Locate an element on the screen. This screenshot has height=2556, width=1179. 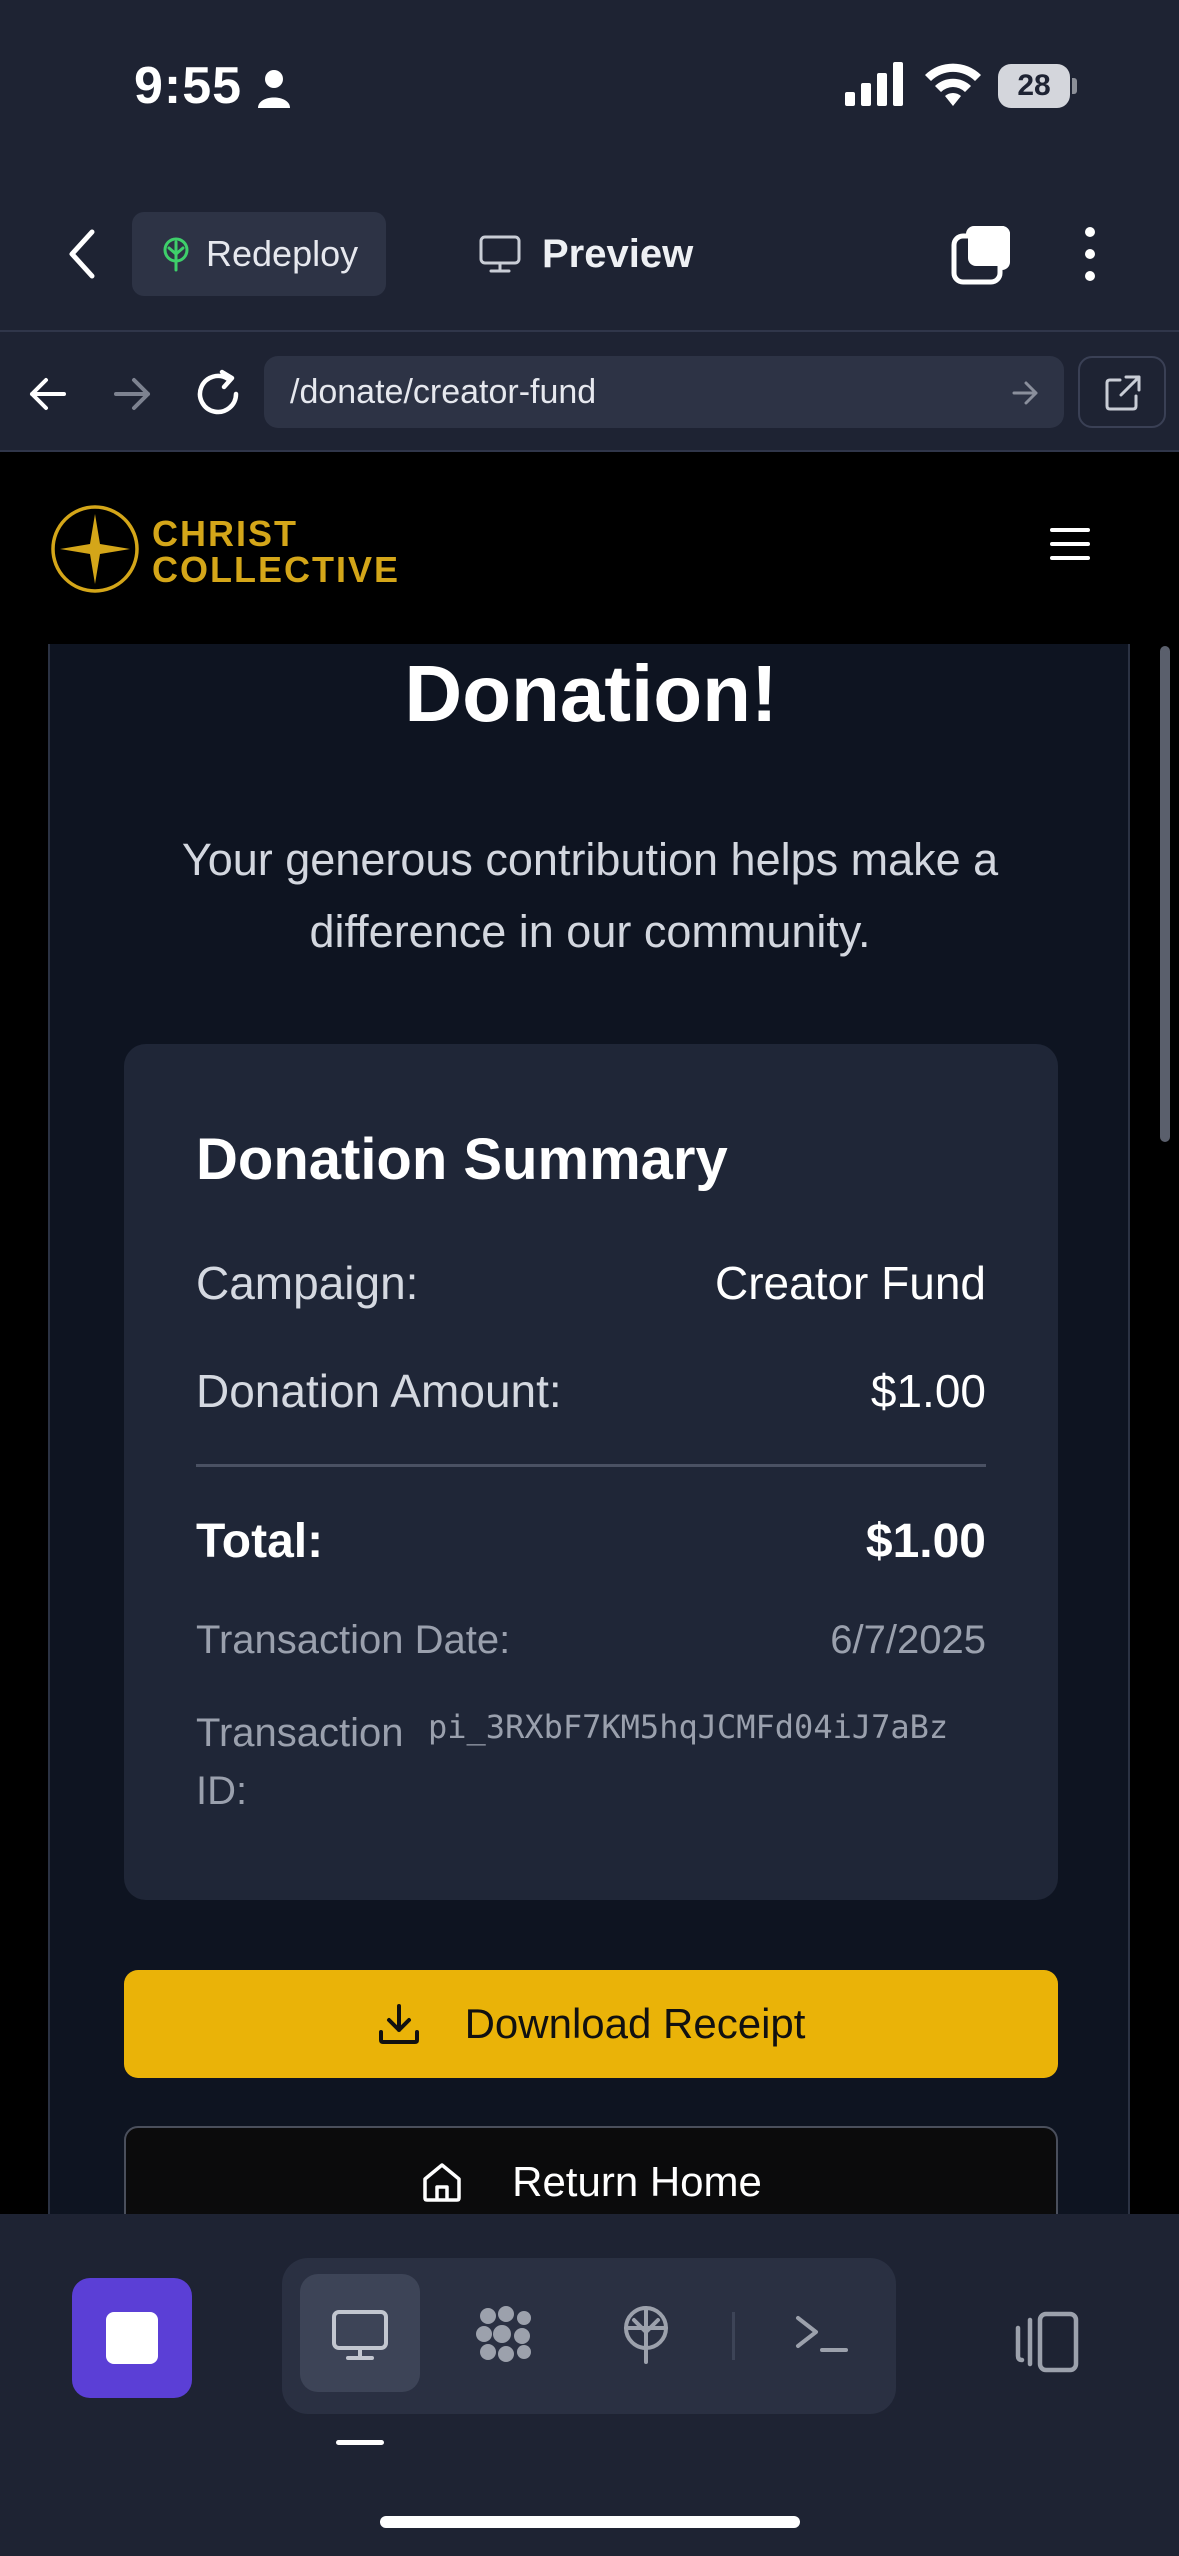
back-chevron-icon is located at coordinates (84, 254).